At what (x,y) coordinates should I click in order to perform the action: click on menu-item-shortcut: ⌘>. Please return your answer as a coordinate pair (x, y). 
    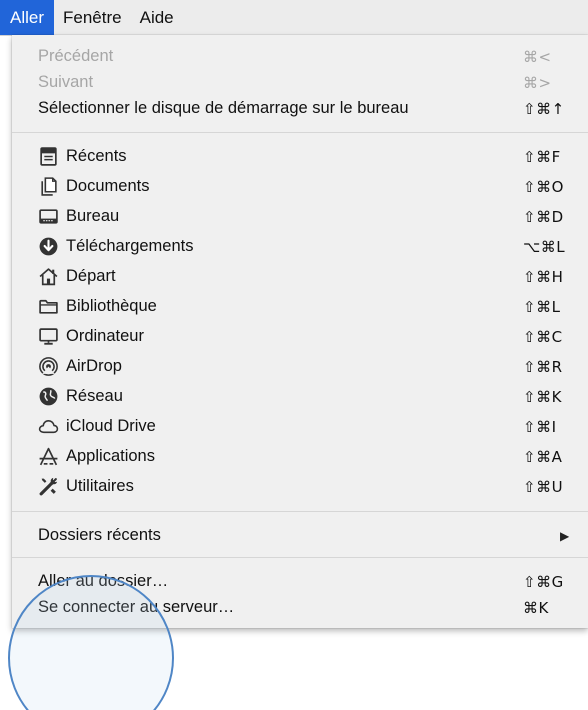
    Looking at the image, I should click on (537, 82).